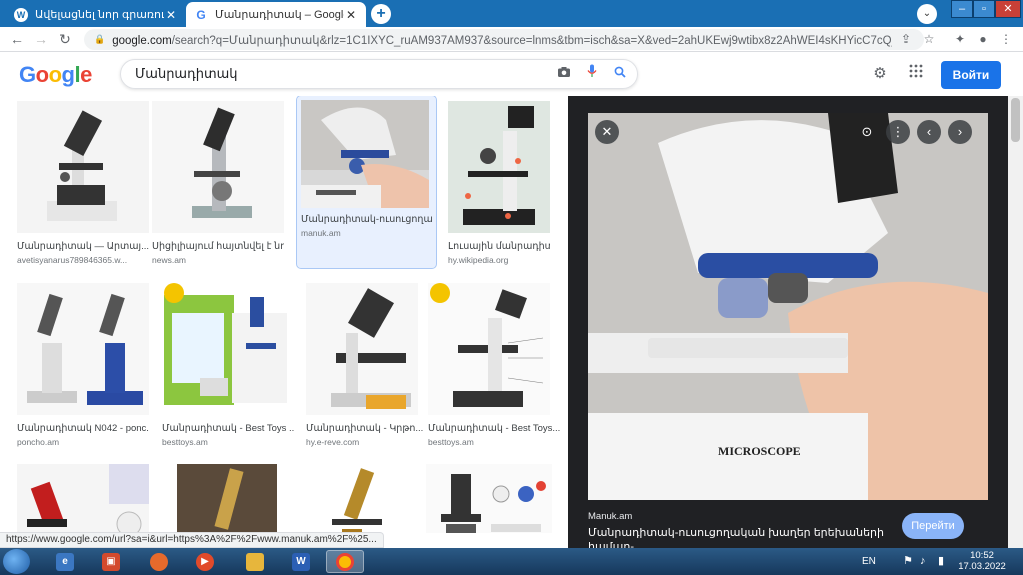 Image resolution: width=1023 pixels, height=575 pixels. What do you see at coordinates (38, 442) in the screenshot?
I see `result-source: poncho.am` at bounding box center [38, 442].